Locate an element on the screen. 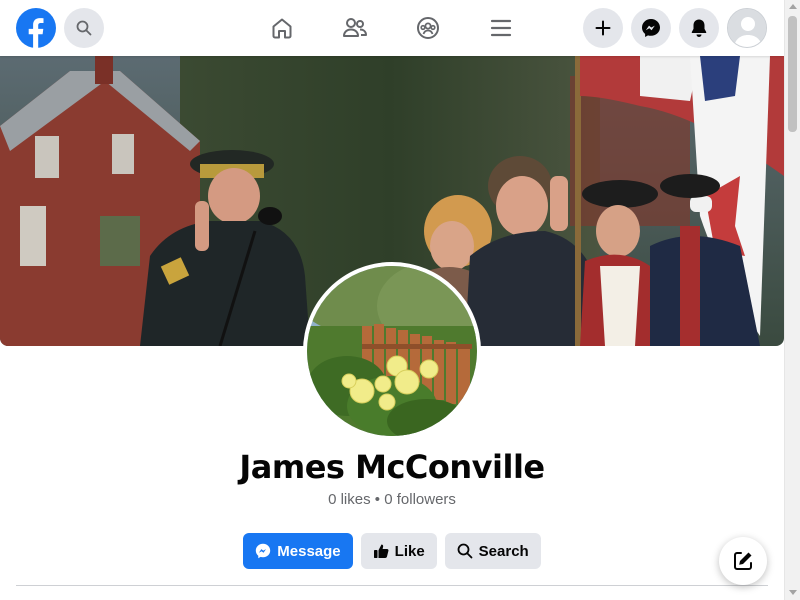 The width and height of the screenshot is (800, 600). search-button is located at coordinates (84, 28).